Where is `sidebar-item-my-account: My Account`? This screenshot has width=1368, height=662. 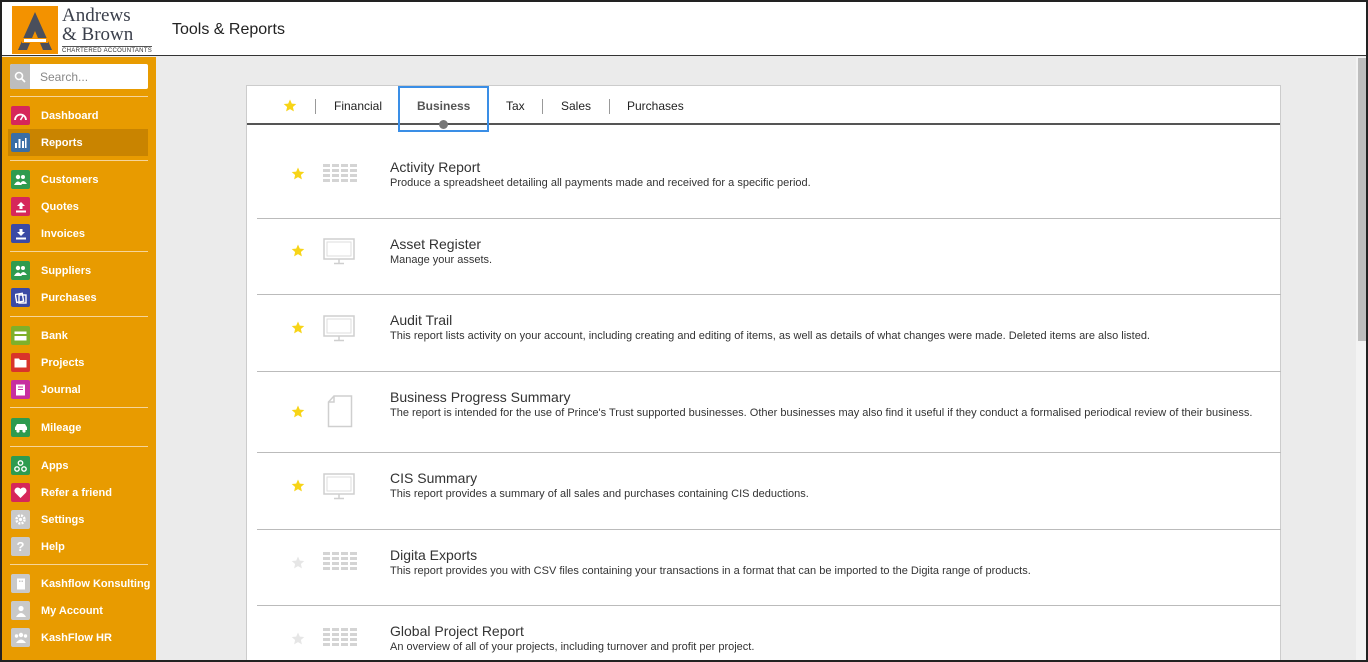
sidebar-item-my-account: My Account is located at coordinates (79, 610).